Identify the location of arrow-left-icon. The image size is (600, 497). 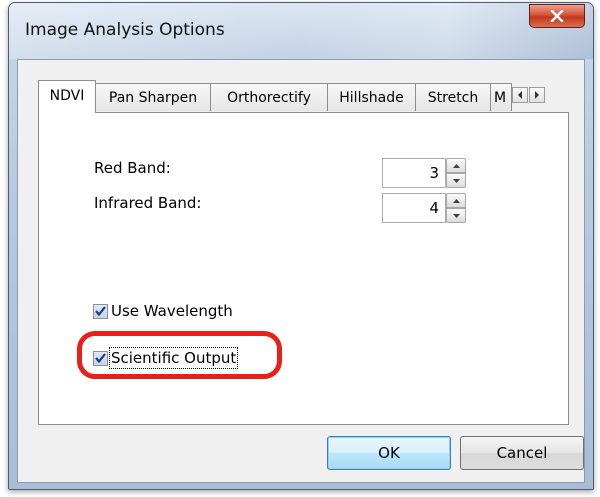
(520, 95).